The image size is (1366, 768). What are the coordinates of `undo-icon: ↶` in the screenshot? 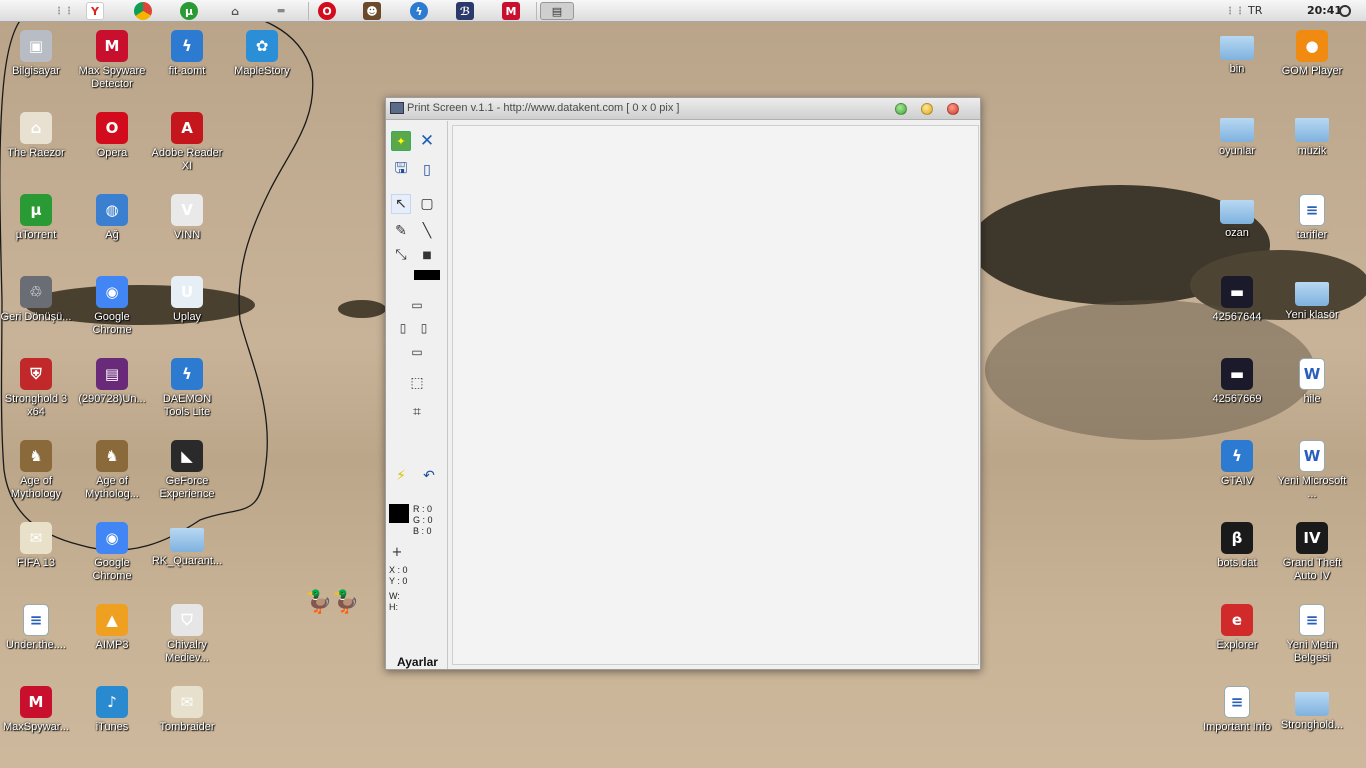 It's located at (429, 476).